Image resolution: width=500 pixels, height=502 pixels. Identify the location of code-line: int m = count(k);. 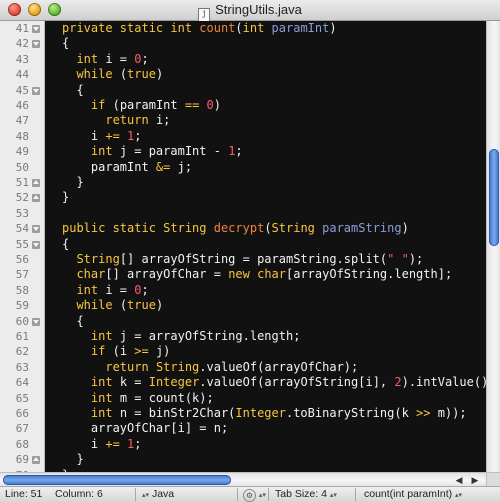
(138, 398).